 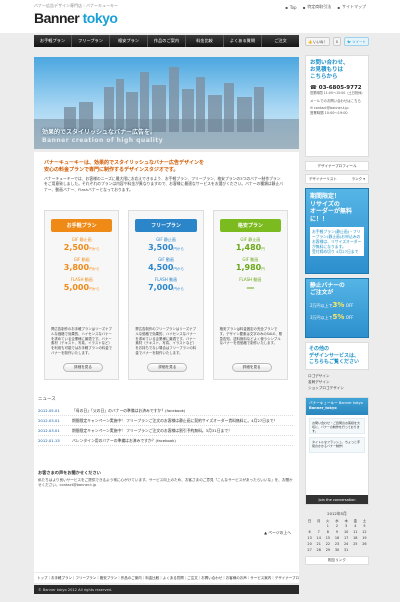 What do you see at coordinates (337, 406) in the screenshot?
I see `twitter-header: バナーキューキー Banner tokyo Banner_tokyo` at bounding box center [337, 406].